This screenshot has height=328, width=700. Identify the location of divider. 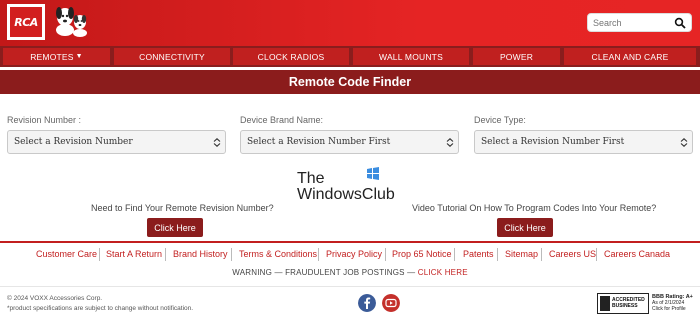
(350, 242).